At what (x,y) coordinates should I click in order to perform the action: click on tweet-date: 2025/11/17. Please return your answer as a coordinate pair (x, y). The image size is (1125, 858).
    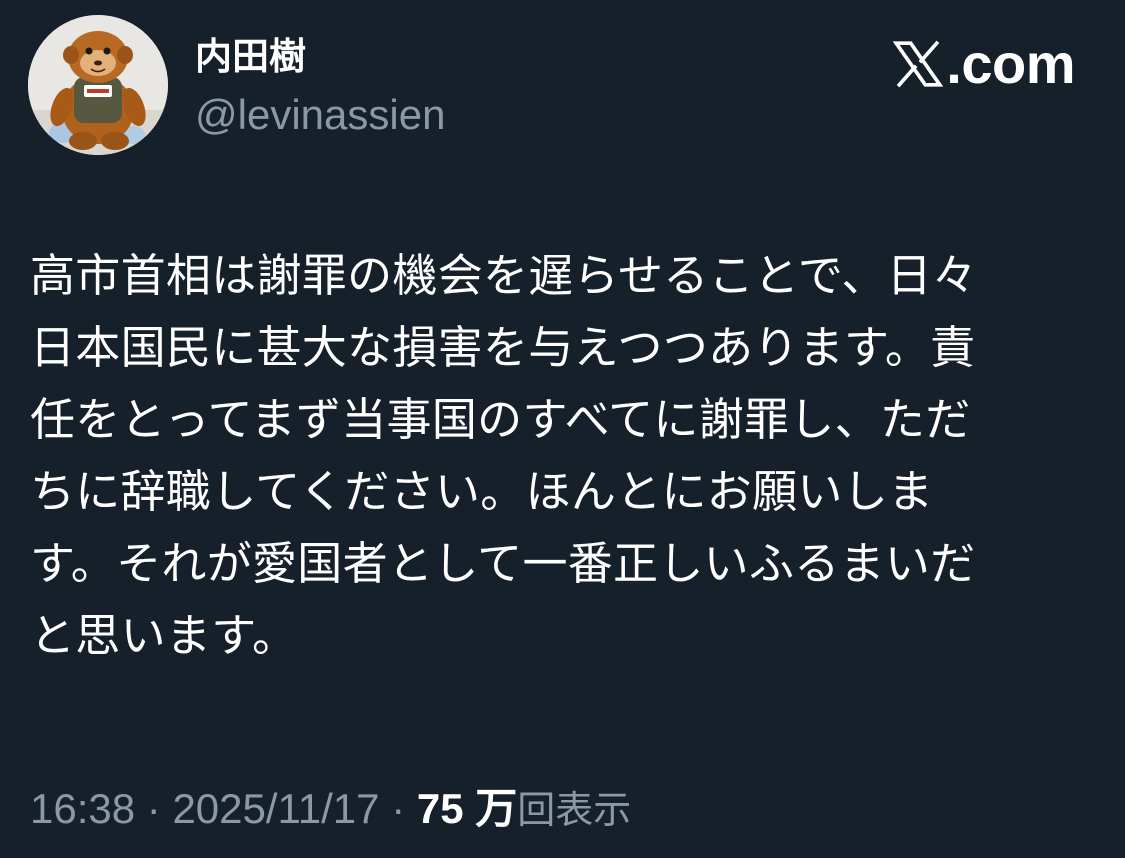
    Looking at the image, I should click on (275, 808).